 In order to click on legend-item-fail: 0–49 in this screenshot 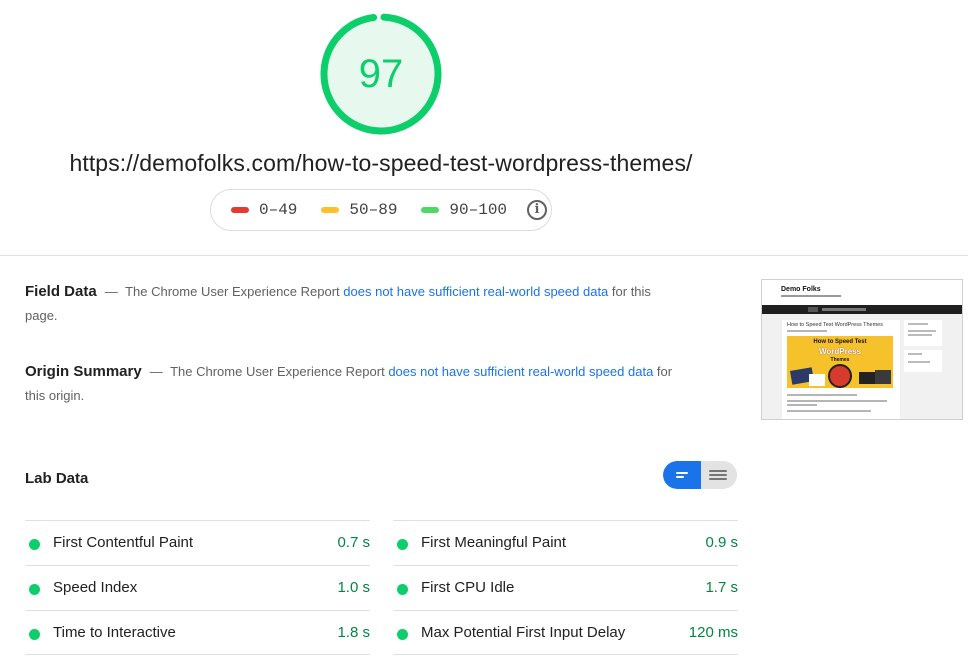, I will do `click(264, 210)`.